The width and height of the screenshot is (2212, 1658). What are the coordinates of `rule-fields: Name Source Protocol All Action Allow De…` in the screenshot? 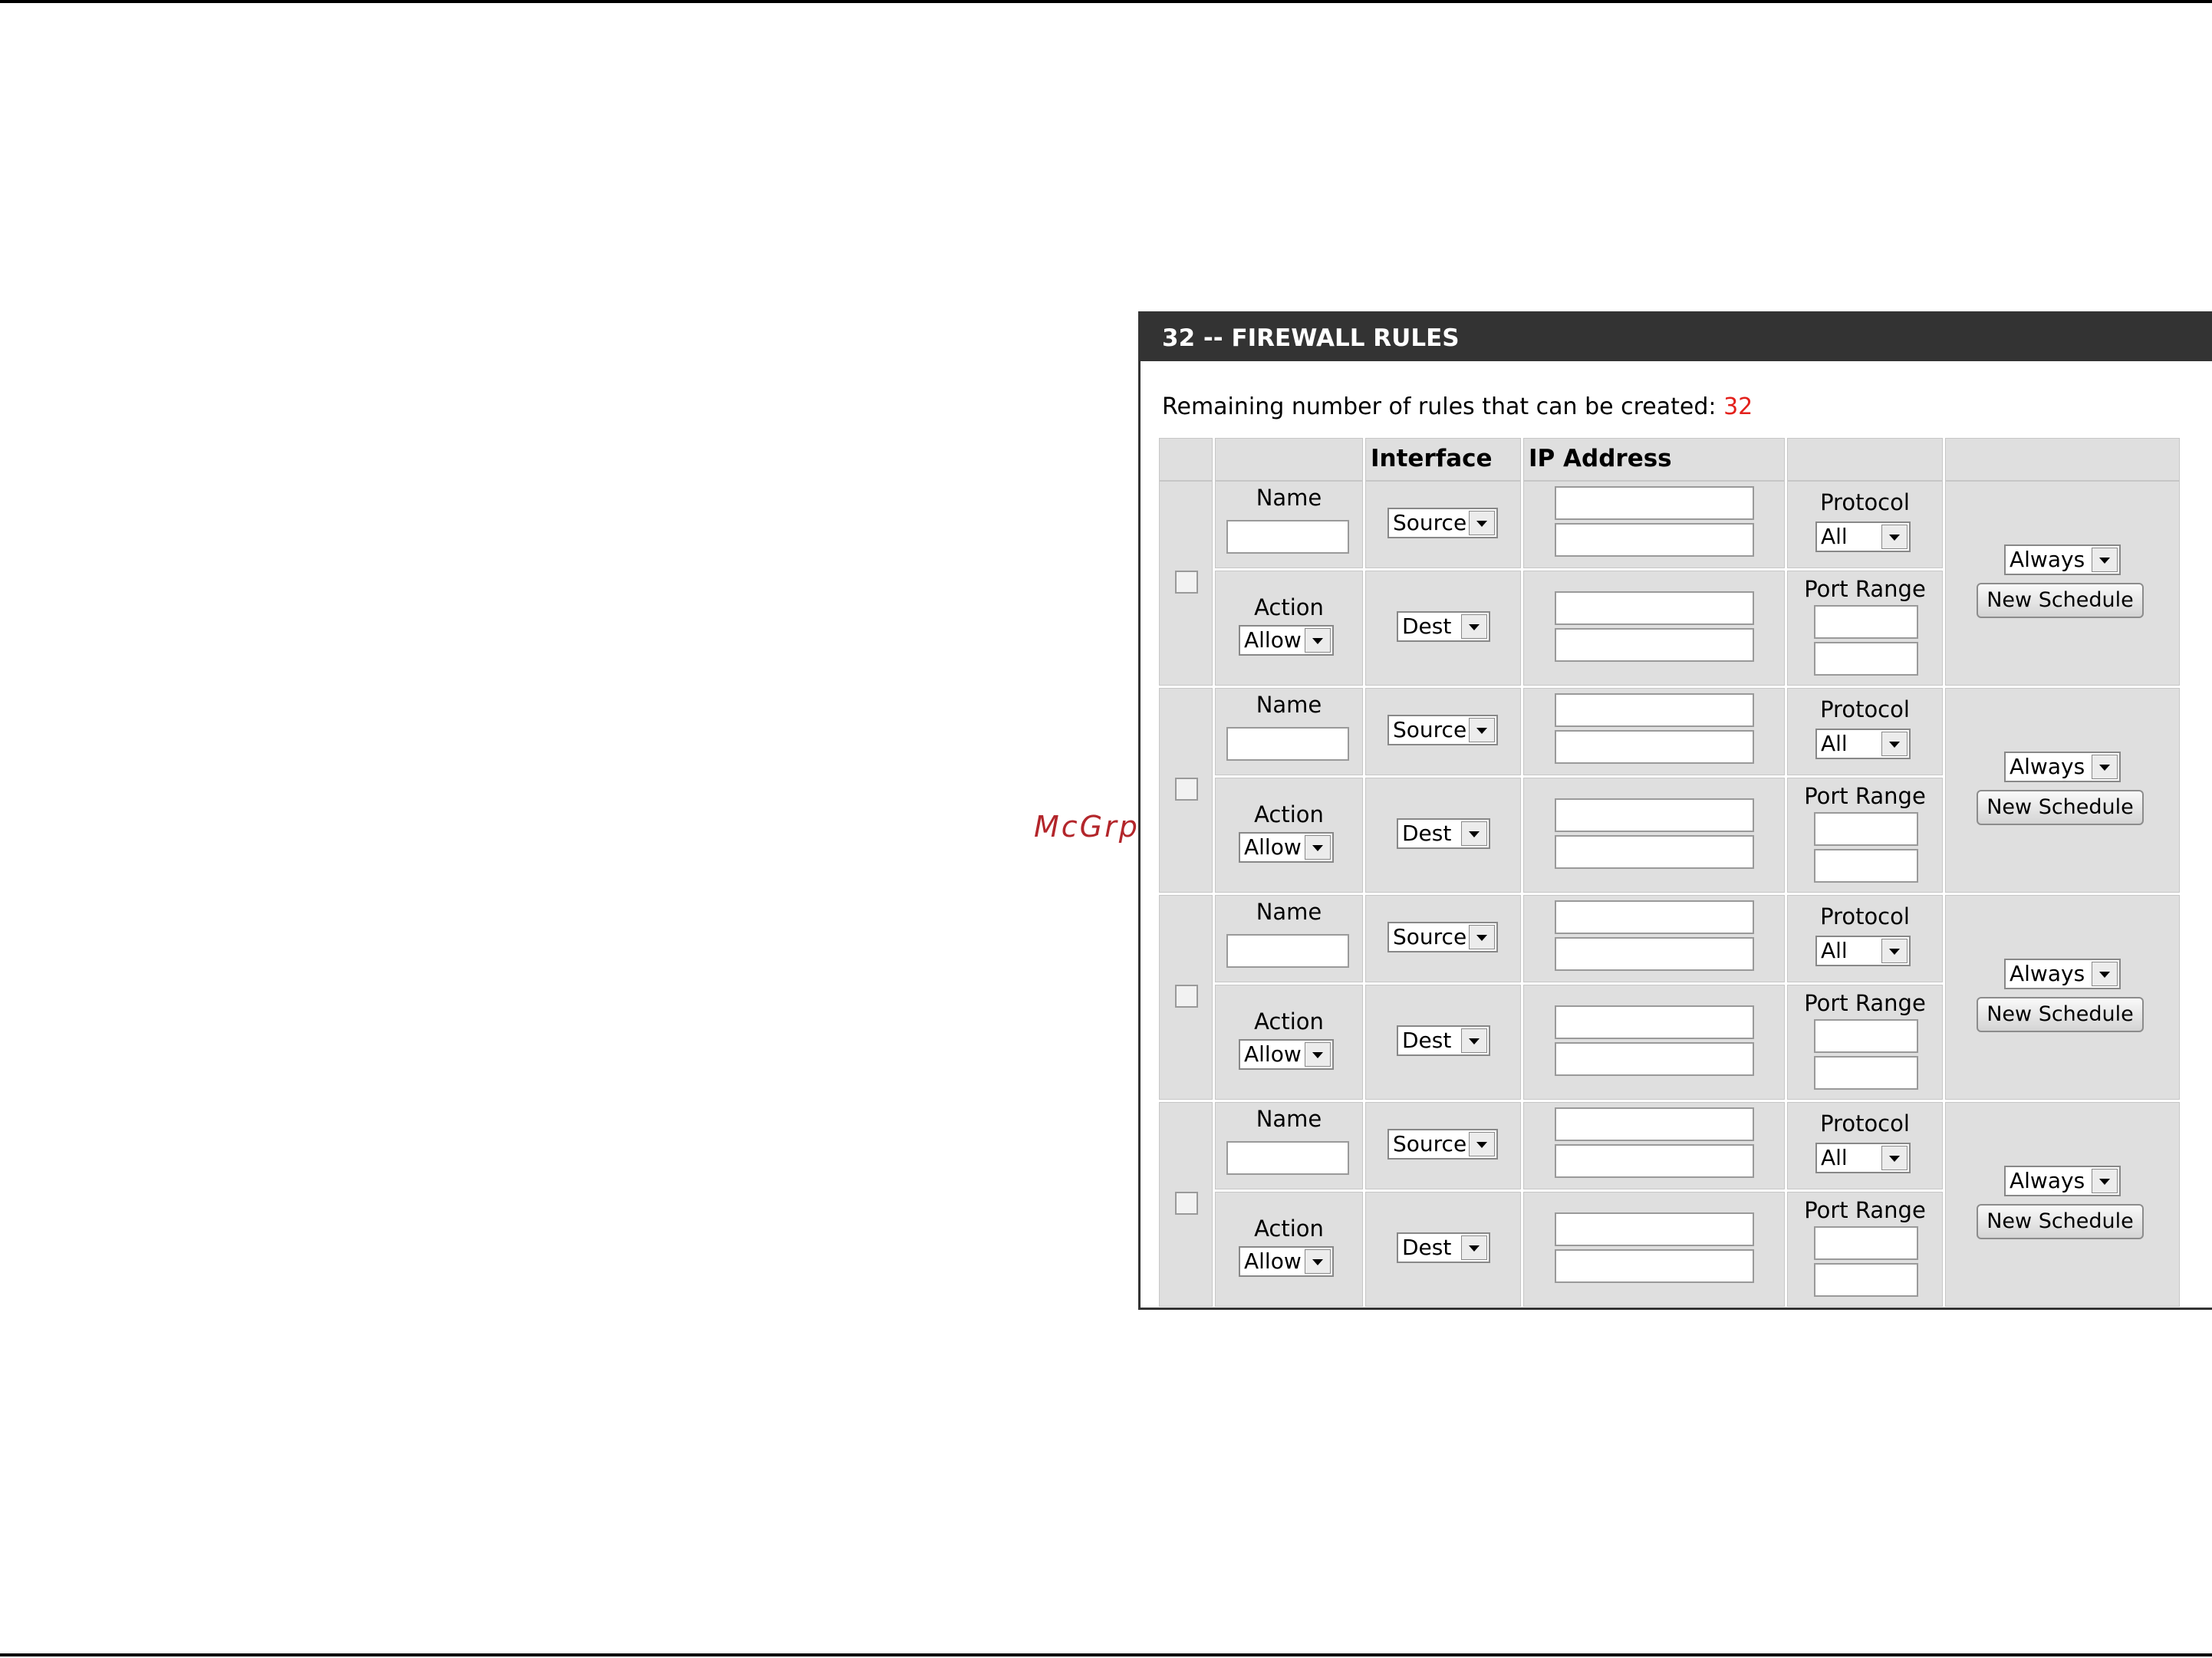 It's located at (1580, 998).